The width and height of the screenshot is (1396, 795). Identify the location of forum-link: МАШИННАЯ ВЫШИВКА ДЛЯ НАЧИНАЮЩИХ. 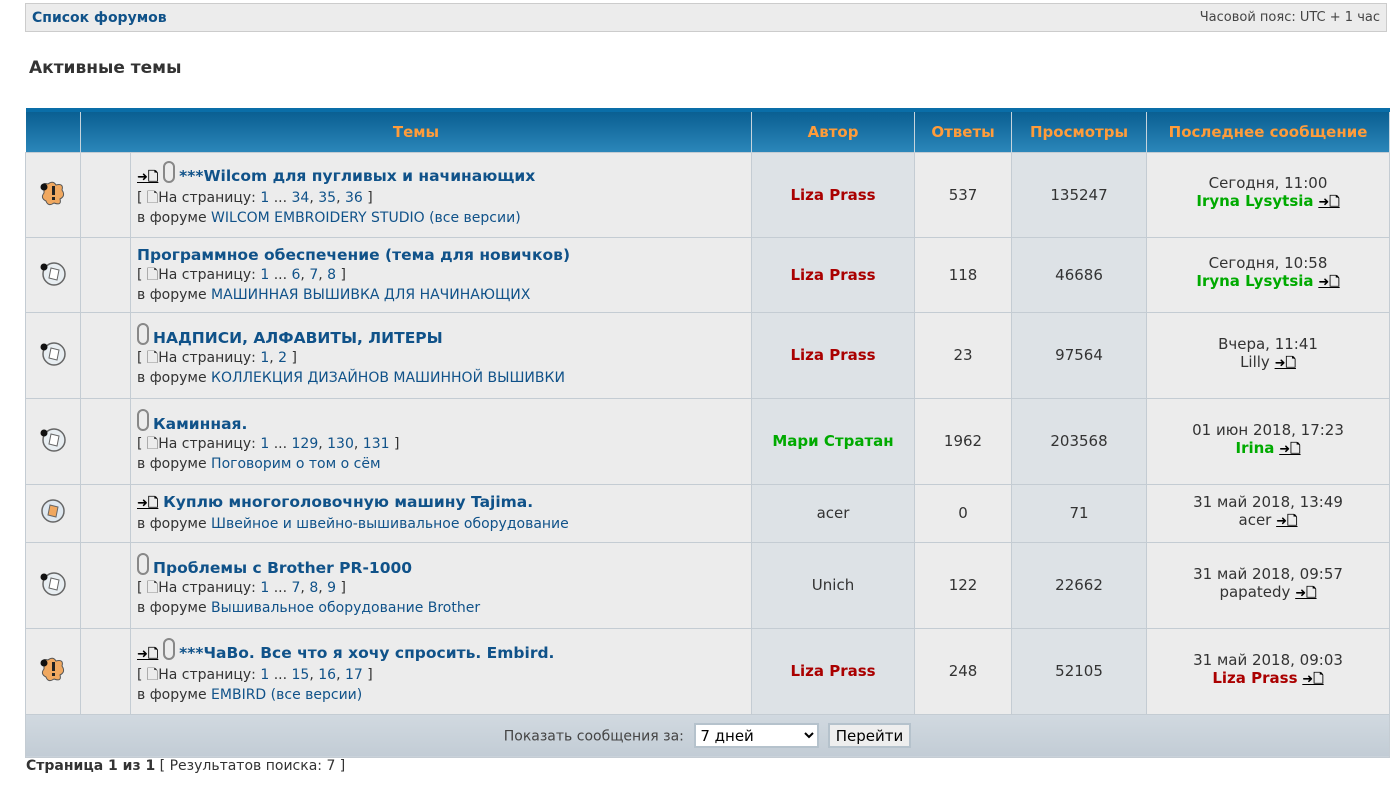
(370, 295).